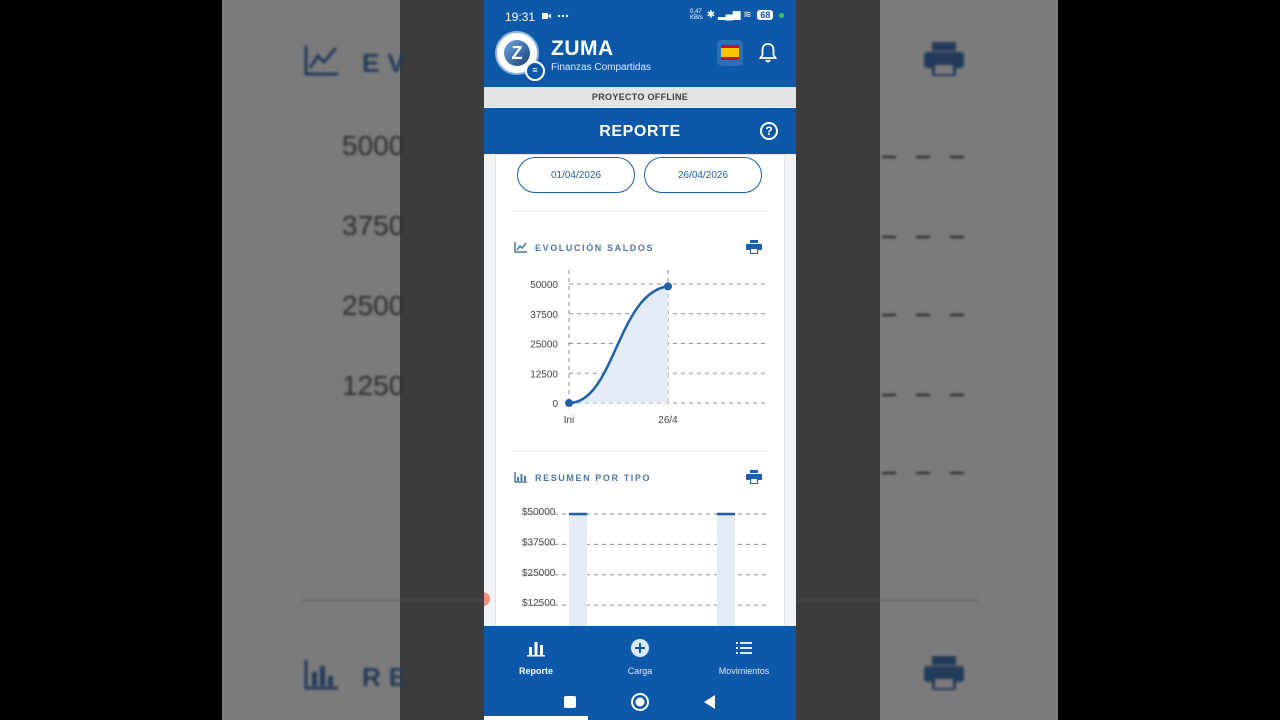  I want to click on nav-item-carga: Carga, so click(640, 656).